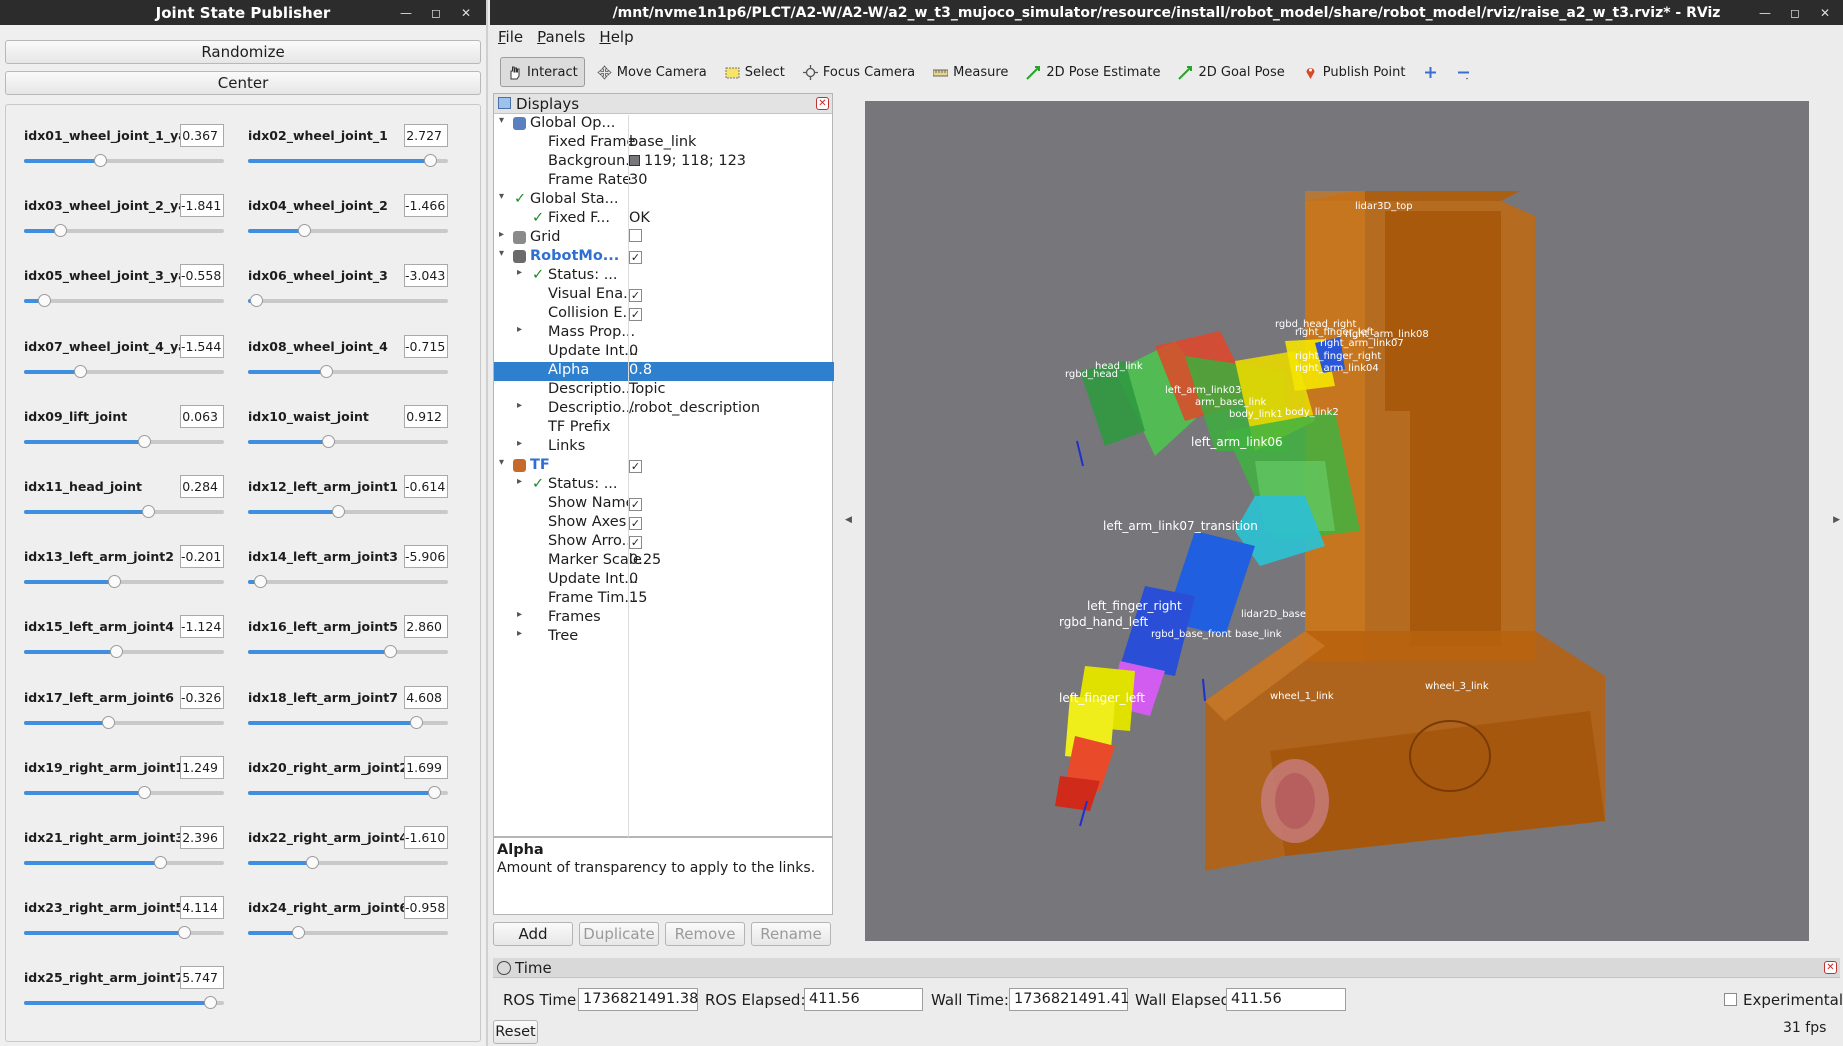 The image size is (1843, 1046). I want to click on joint-value-field: -1.841, so click(202, 206).